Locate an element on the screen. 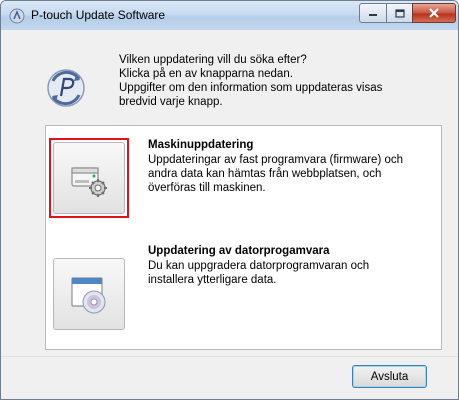 This screenshot has width=459, height=400. window-title: P-touch Update Software is located at coordinates (98, 15).